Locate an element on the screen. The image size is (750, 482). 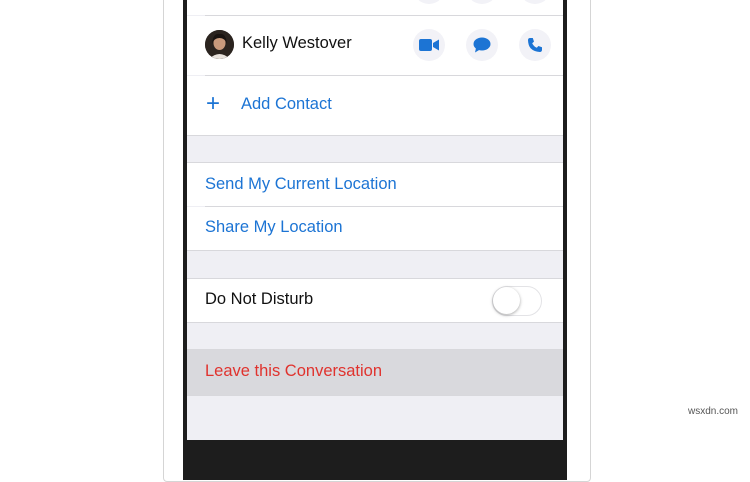
do-not-disturb-label: Do Not Disturb is located at coordinates (259, 299).